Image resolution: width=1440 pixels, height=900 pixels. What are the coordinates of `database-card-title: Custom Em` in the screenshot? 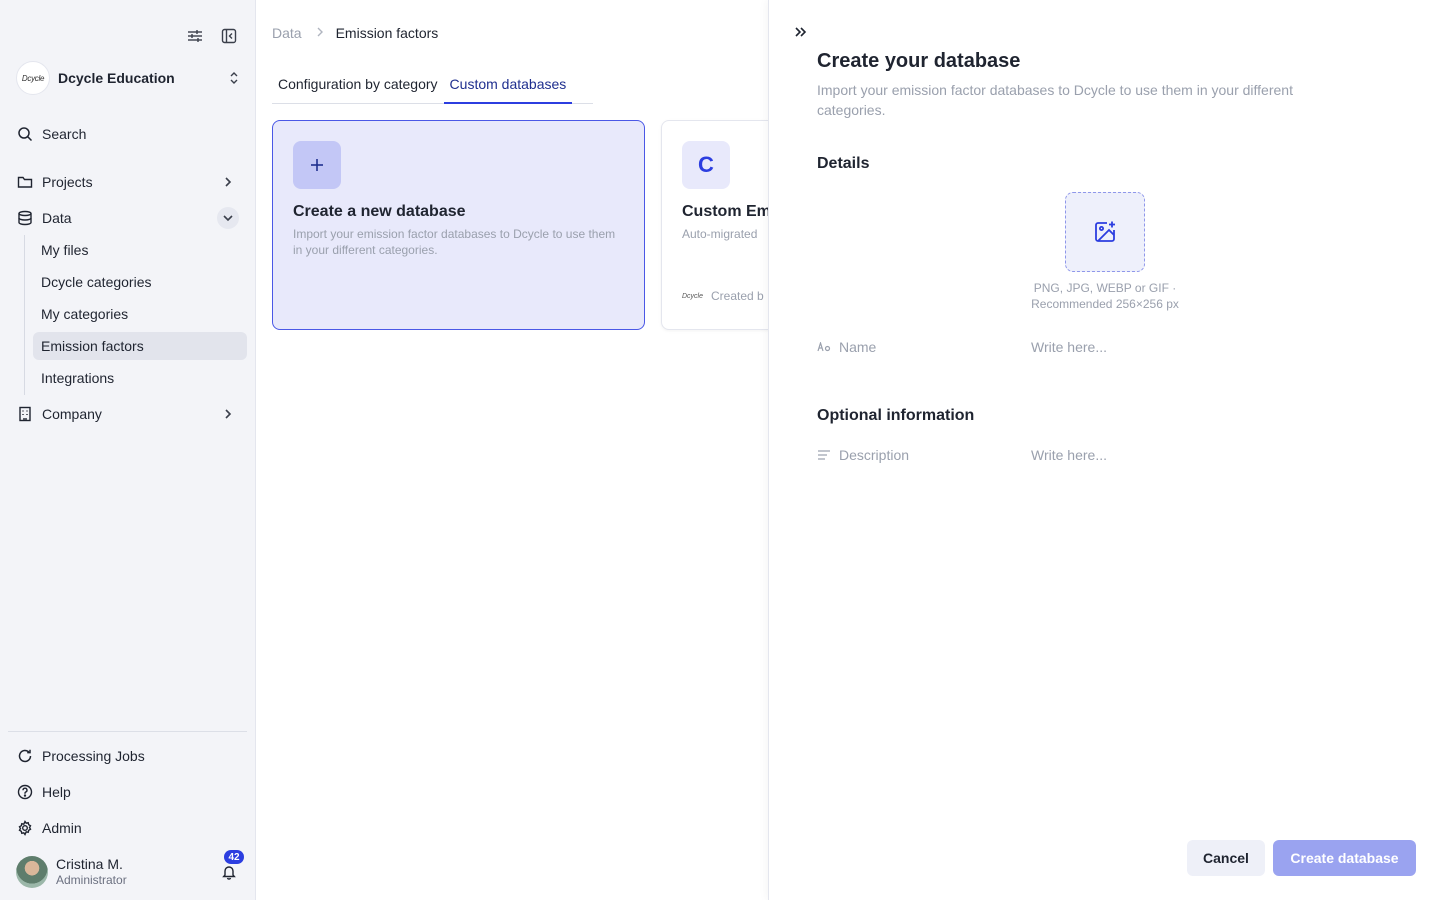 It's located at (725, 211).